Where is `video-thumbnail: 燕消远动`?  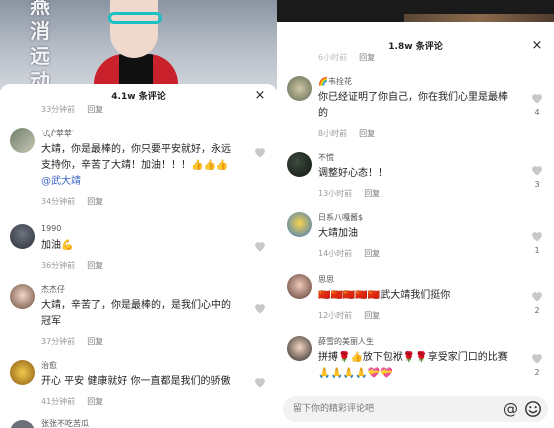
video-thumbnail: 燕消远动 is located at coordinates (138, 45).